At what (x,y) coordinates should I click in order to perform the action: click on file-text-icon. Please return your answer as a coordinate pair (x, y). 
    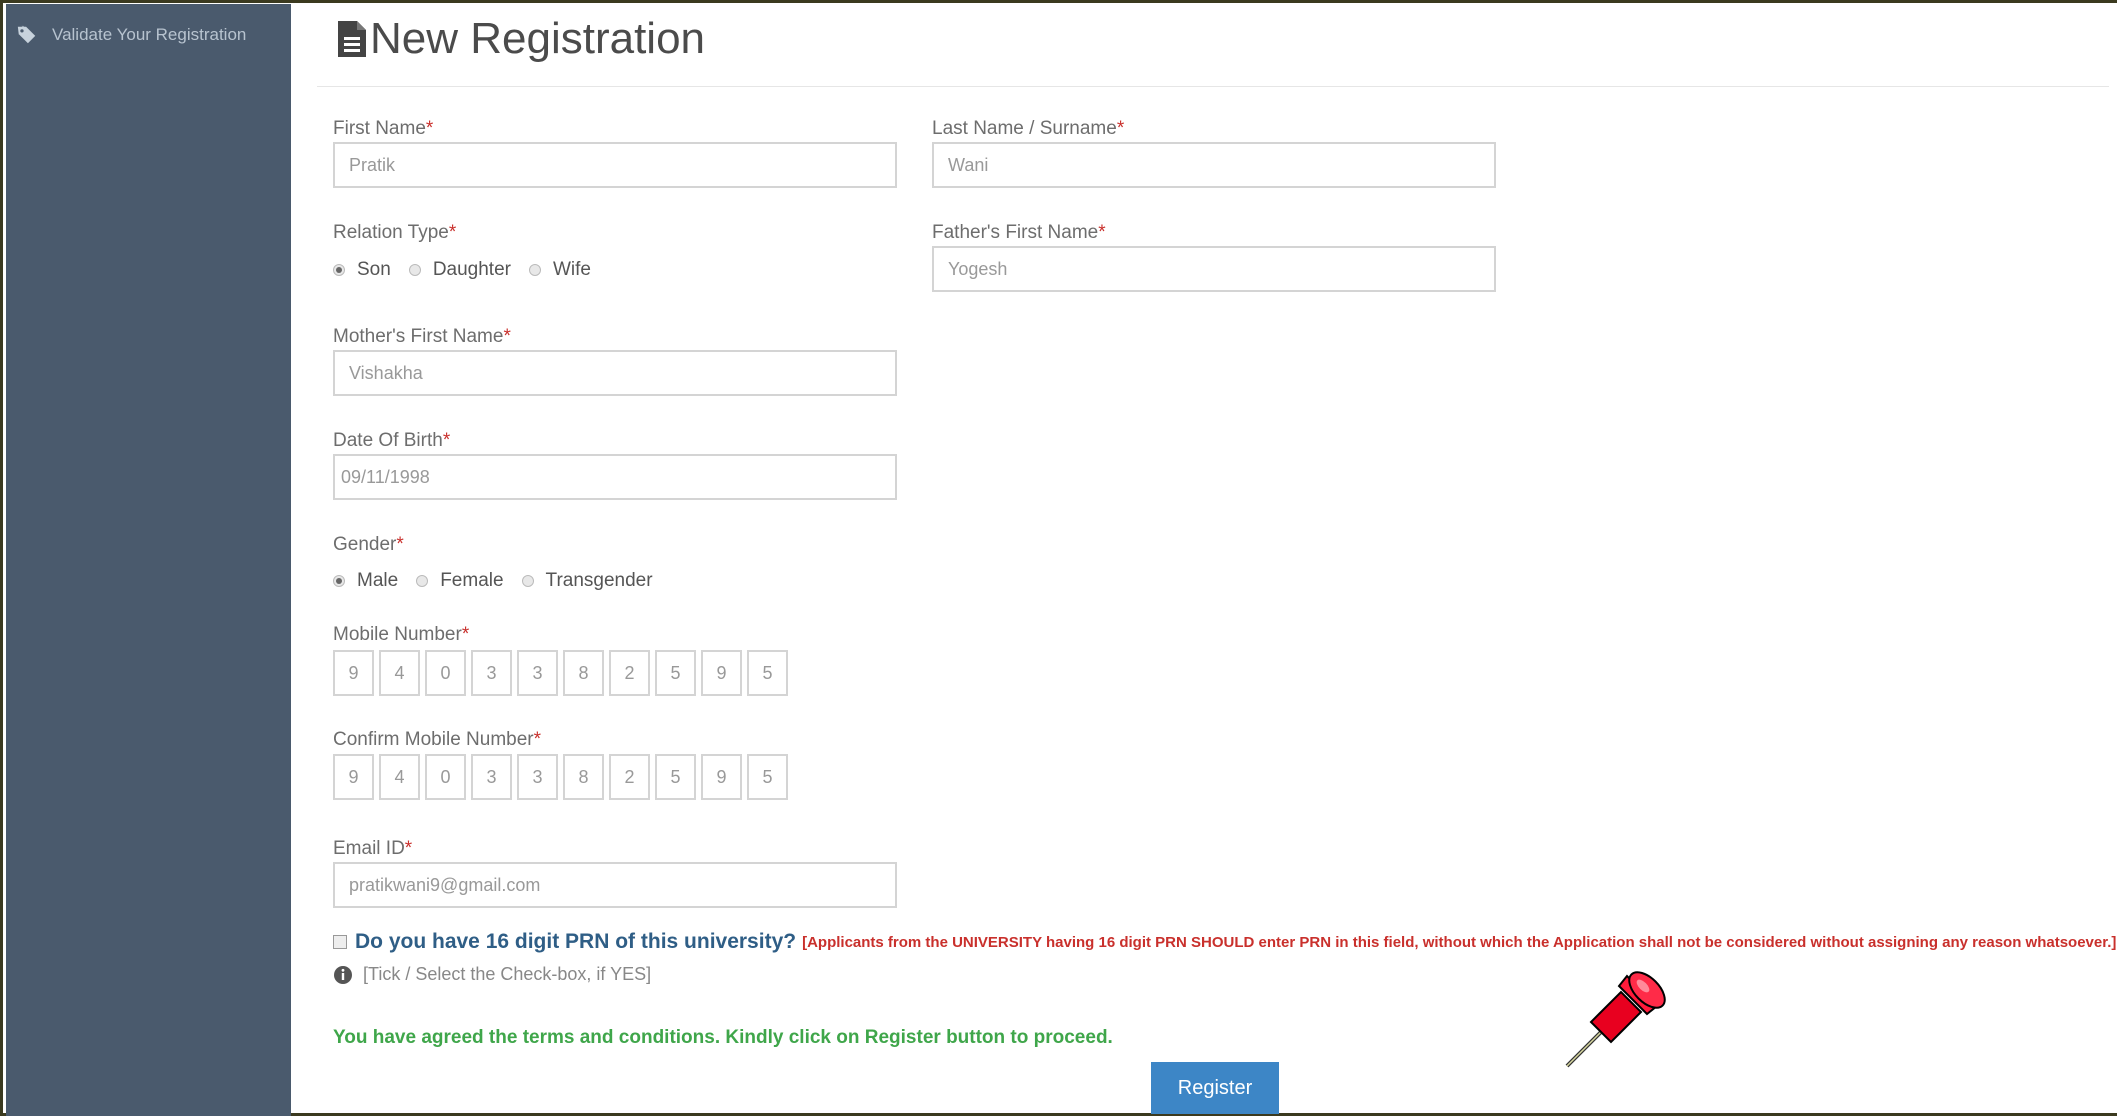
    Looking at the image, I should click on (352, 39).